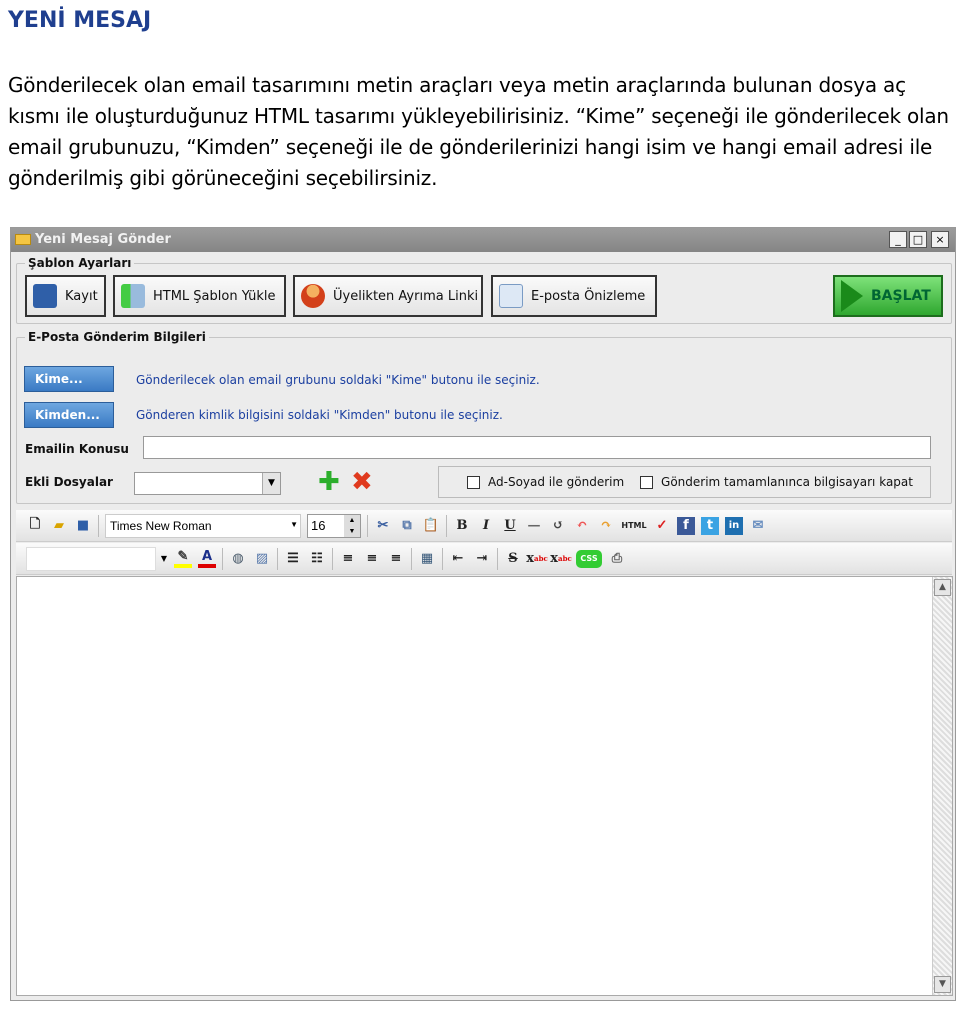  Describe the element at coordinates (262, 559) in the screenshot. I see `image-icon: ▨` at that location.